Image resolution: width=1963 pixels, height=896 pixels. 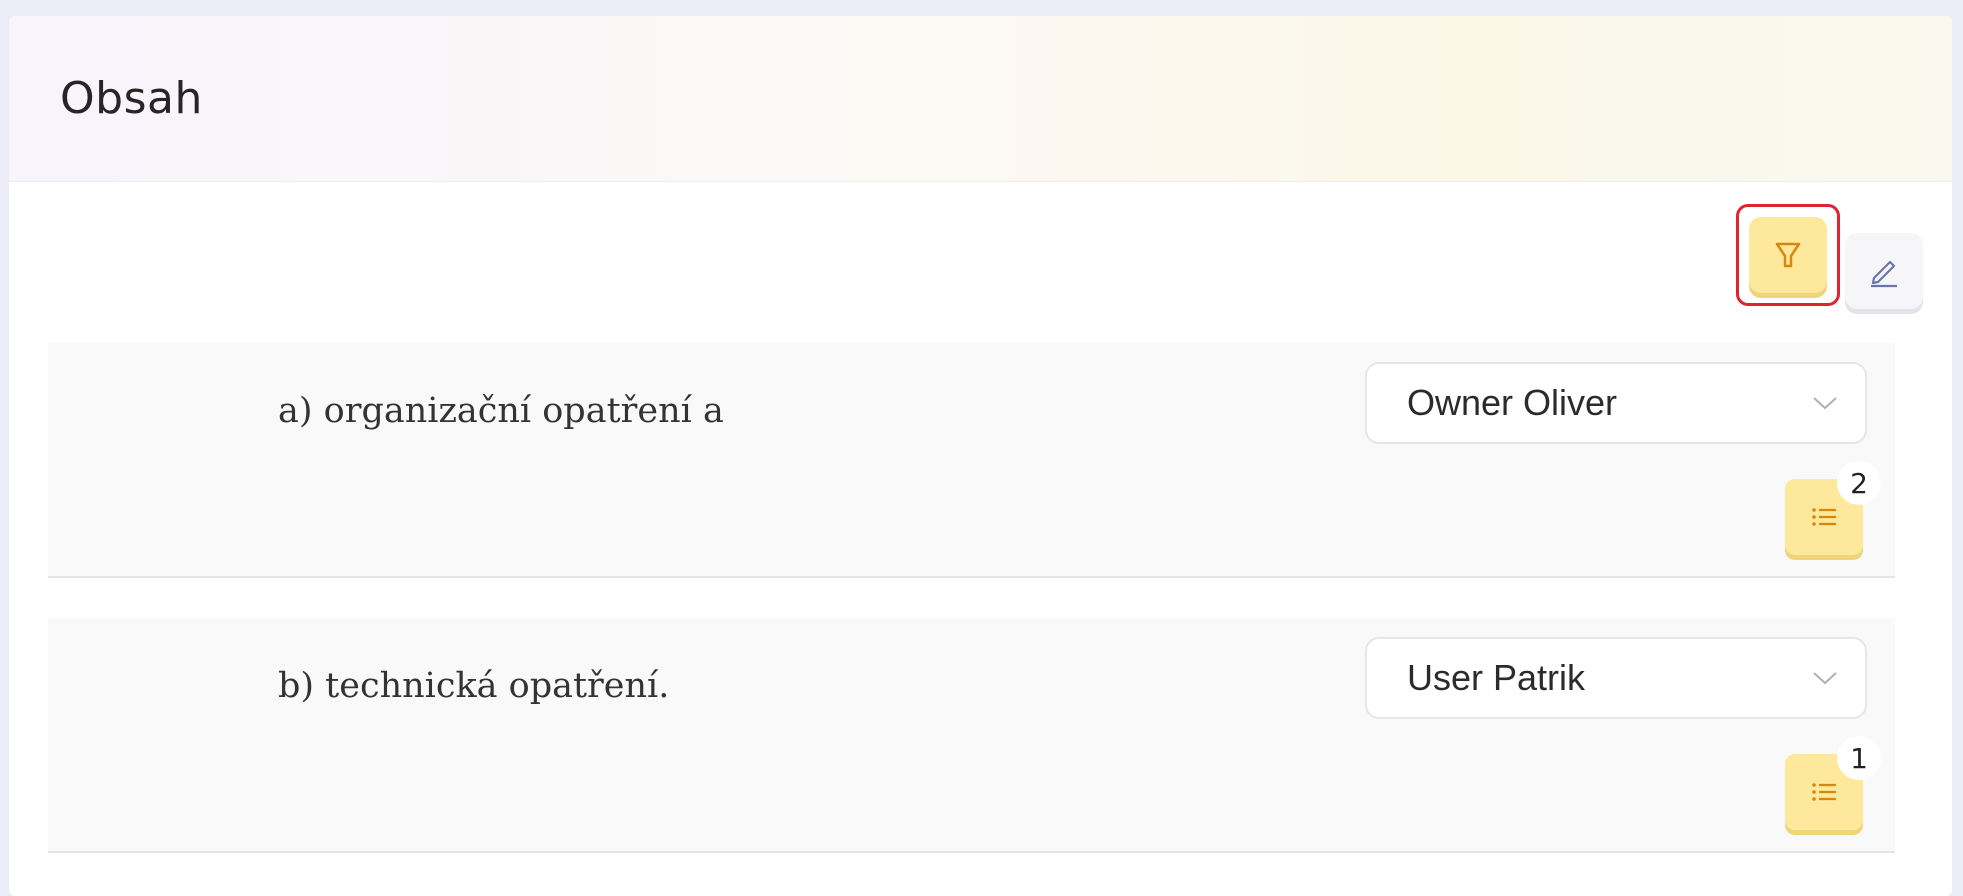 I want to click on edit-button, so click(x=1884, y=271).